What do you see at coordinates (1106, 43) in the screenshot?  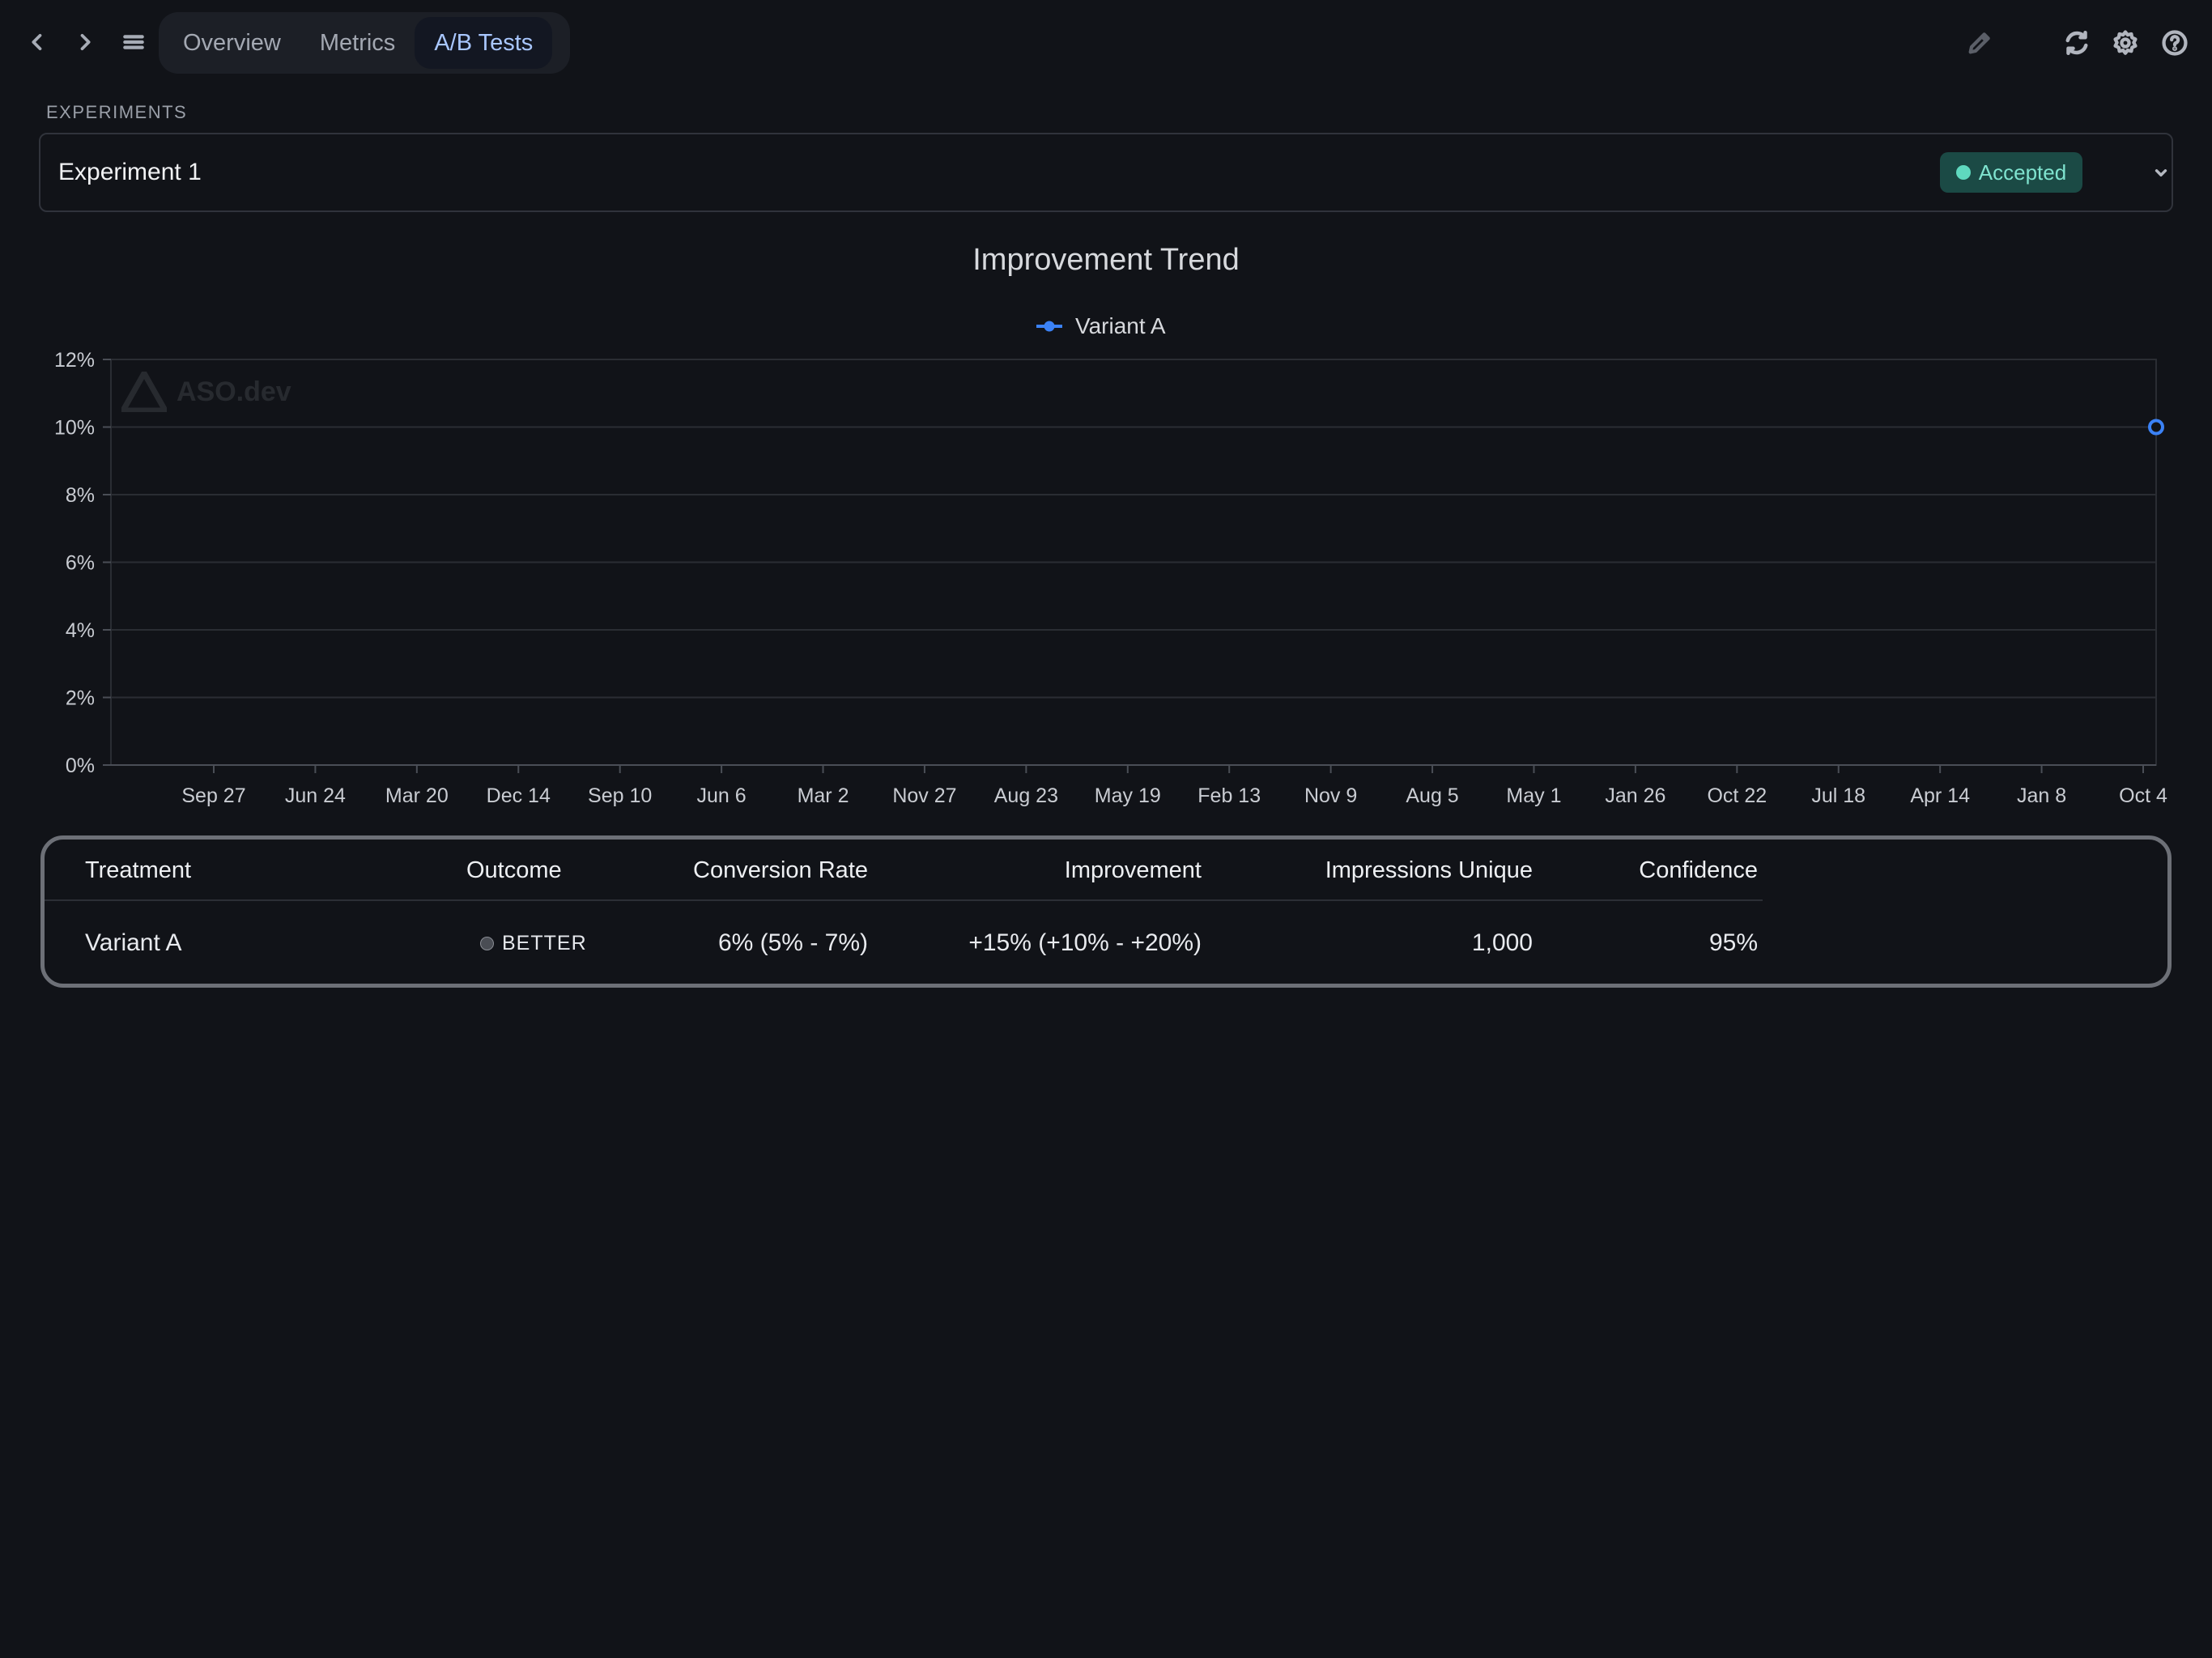 I see `top-bar: Overview Metrics A/B Tests` at bounding box center [1106, 43].